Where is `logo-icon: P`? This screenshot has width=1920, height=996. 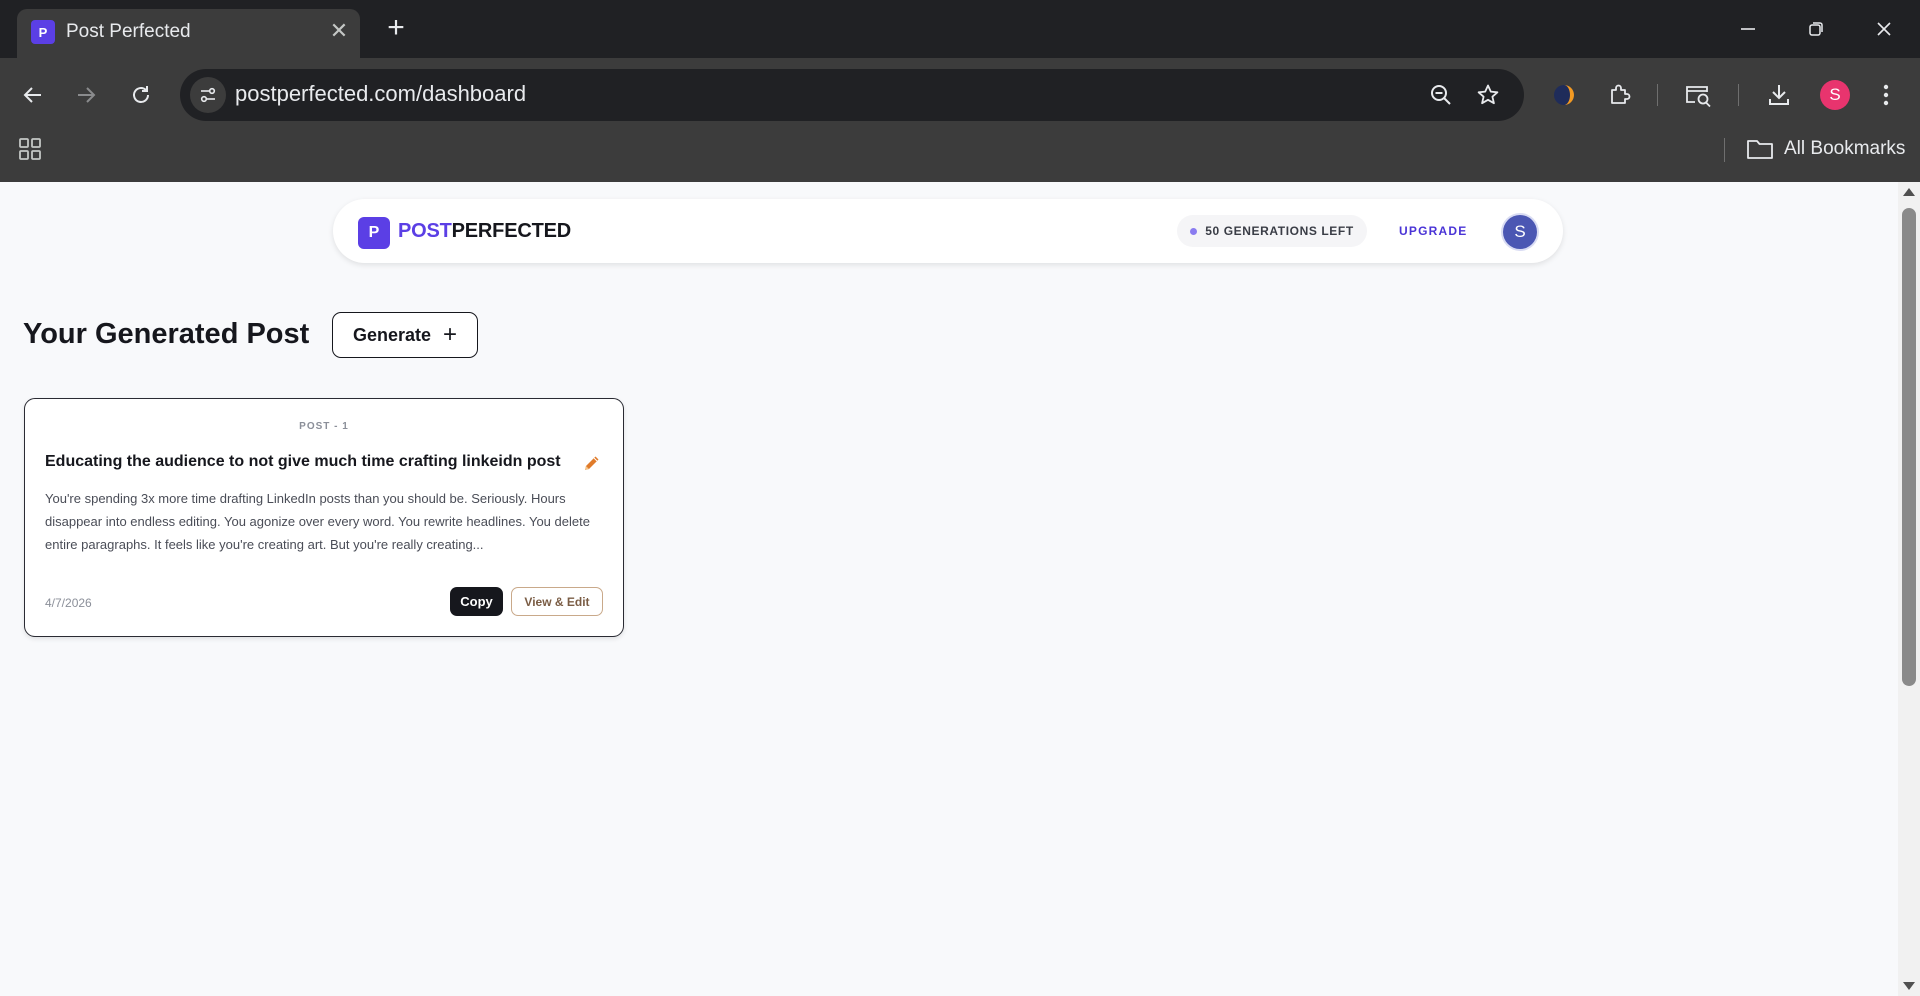
logo-icon: P is located at coordinates (374, 233).